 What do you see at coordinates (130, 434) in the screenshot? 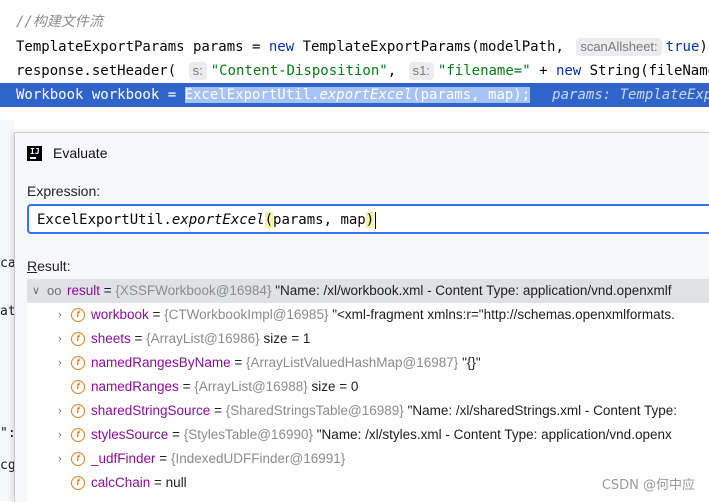
I see `variable-name: stylesSource` at bounding box center [130, 434].